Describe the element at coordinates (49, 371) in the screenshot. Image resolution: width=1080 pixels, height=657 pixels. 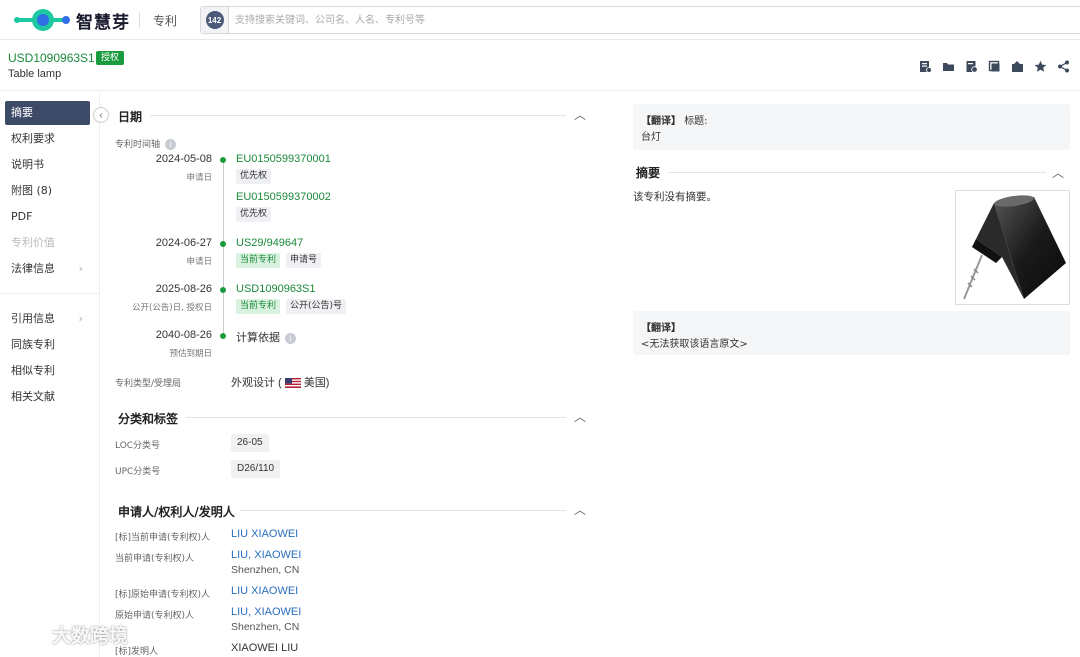
I see `sidebar-item-similar: 相似专利` at that location.